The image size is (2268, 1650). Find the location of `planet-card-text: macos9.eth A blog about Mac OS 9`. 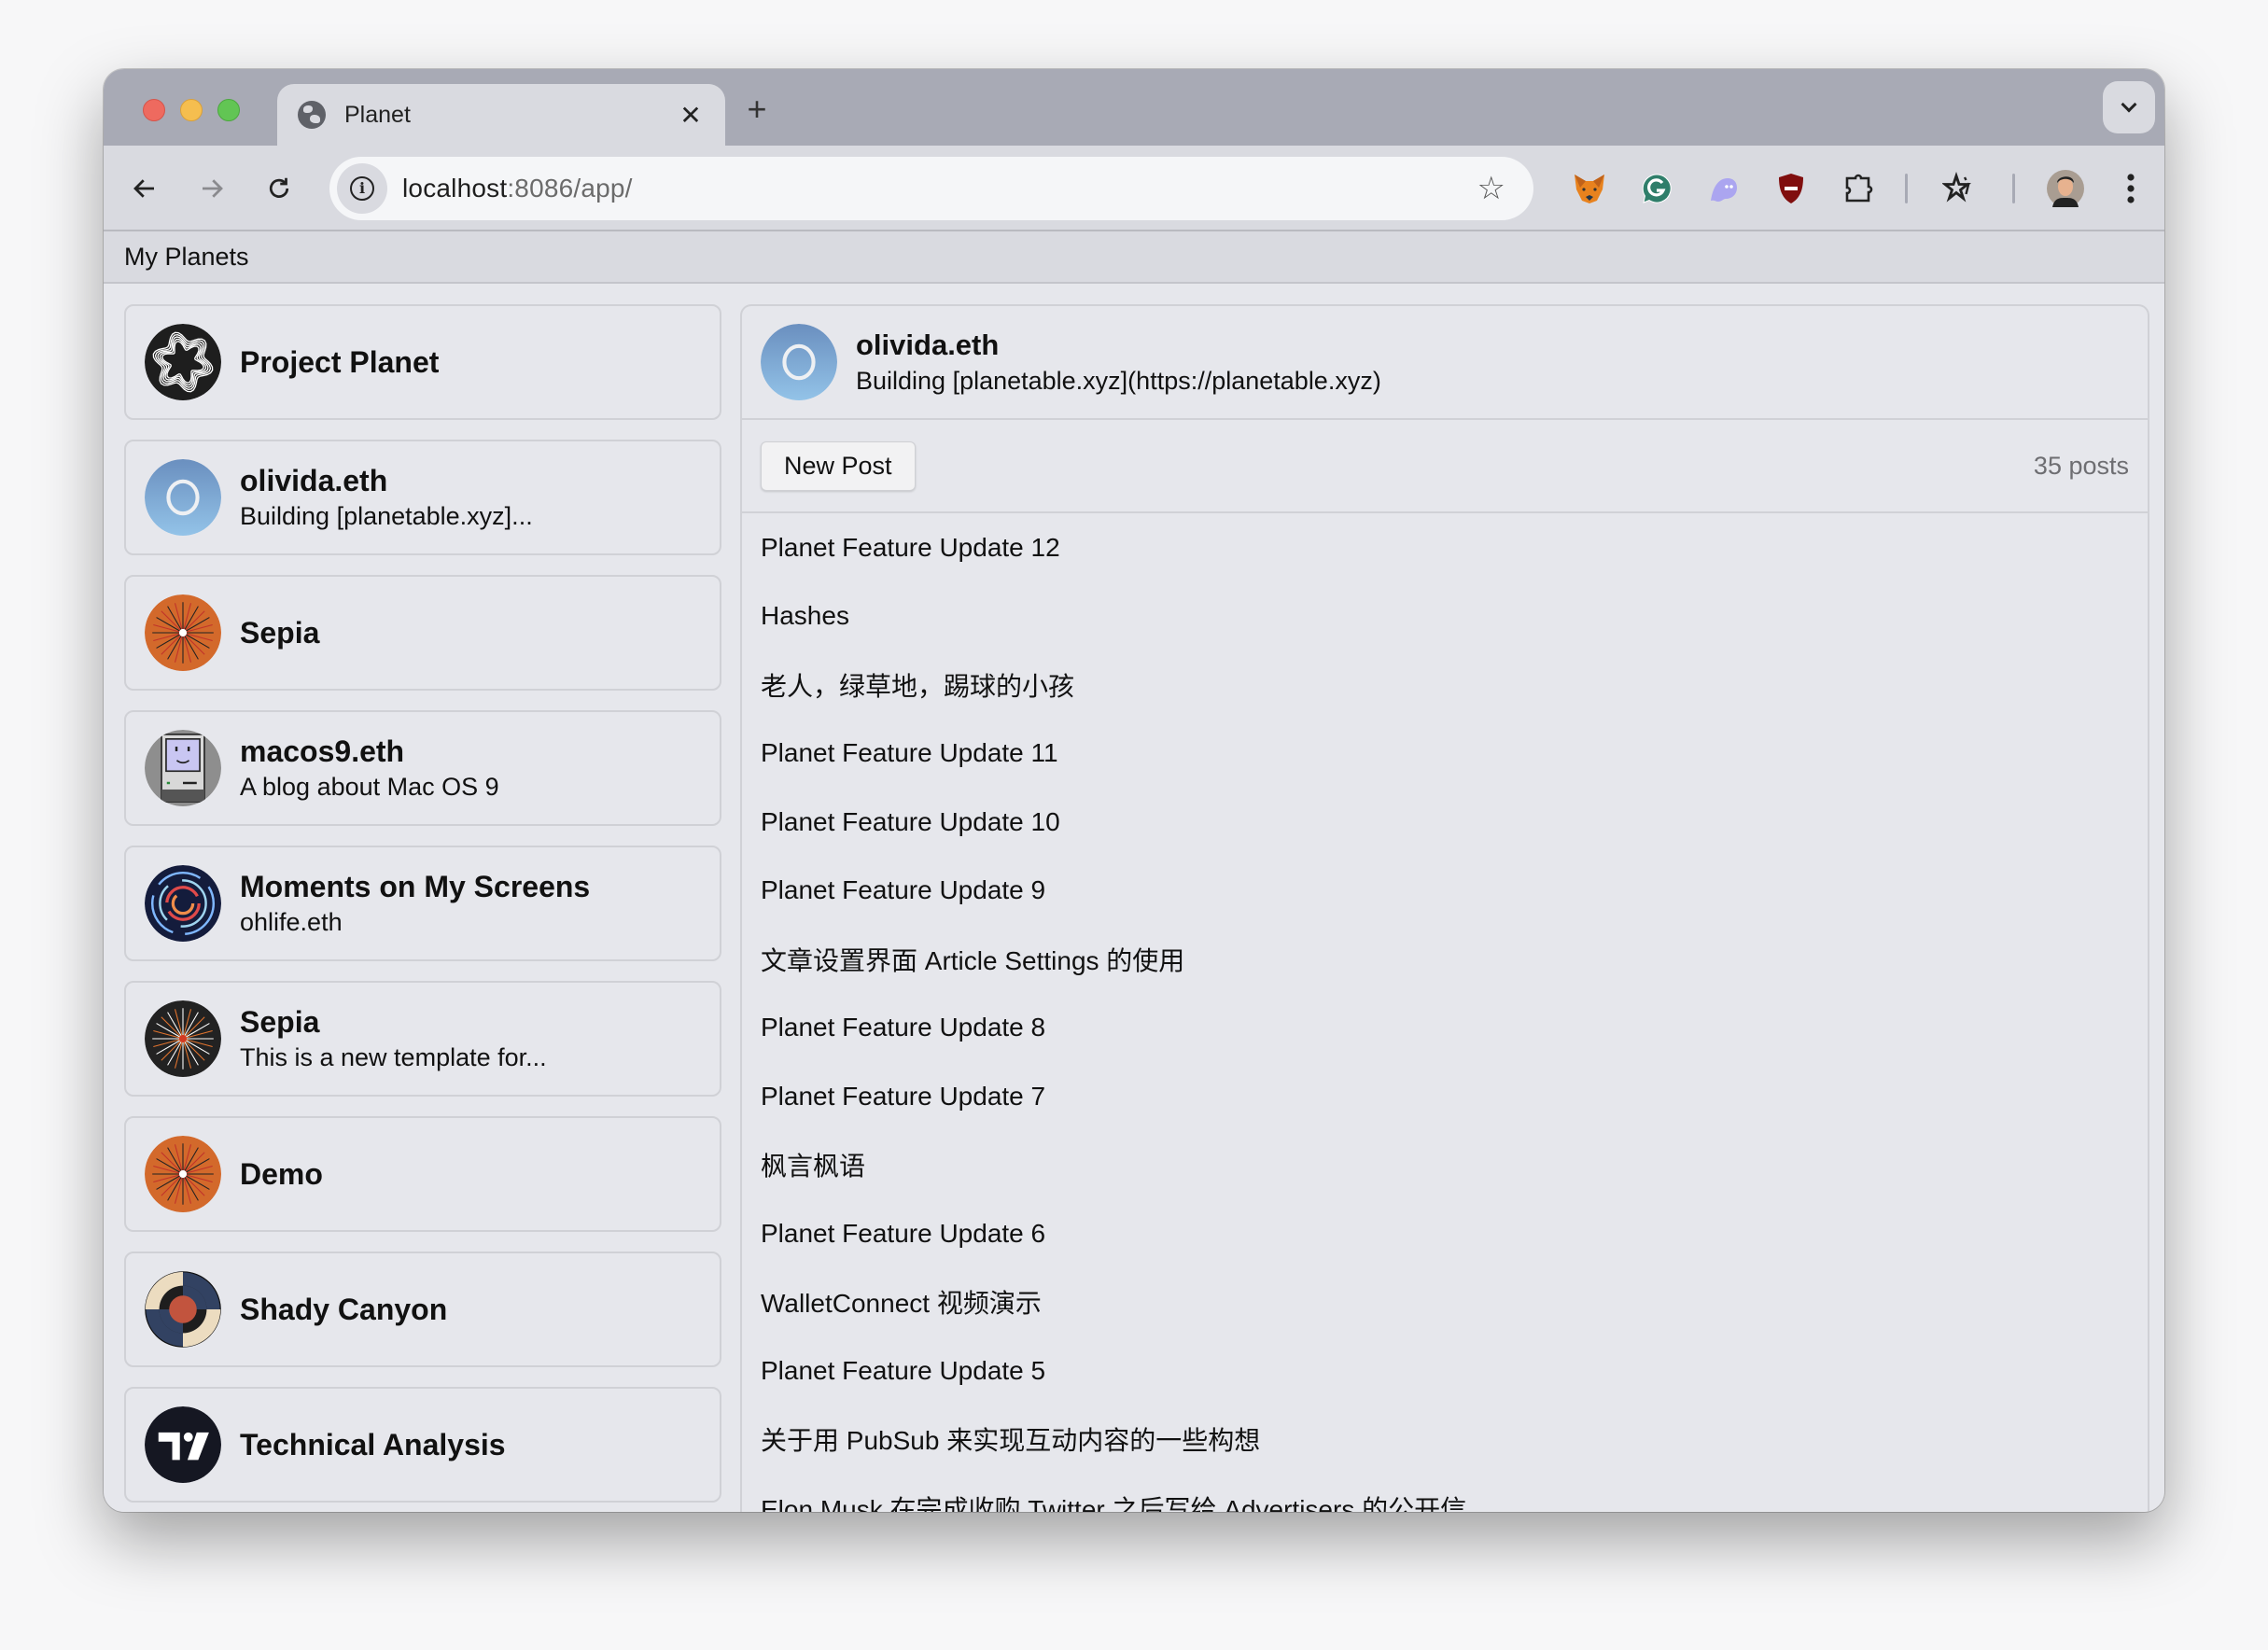

planet-card-text: macos9.eth A blog about Mac OS 9 is located at coordinates (369, 768).